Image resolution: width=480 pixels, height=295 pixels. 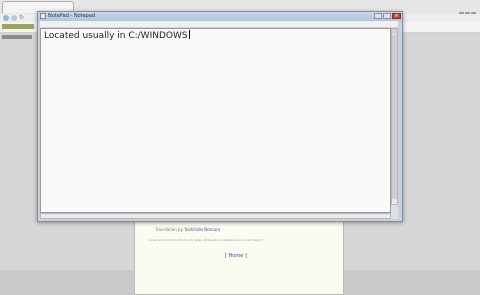 What do you see at coordinates (378, 16) in the screenshot?
I see `minimize-button` at bounding box center [378, 16].